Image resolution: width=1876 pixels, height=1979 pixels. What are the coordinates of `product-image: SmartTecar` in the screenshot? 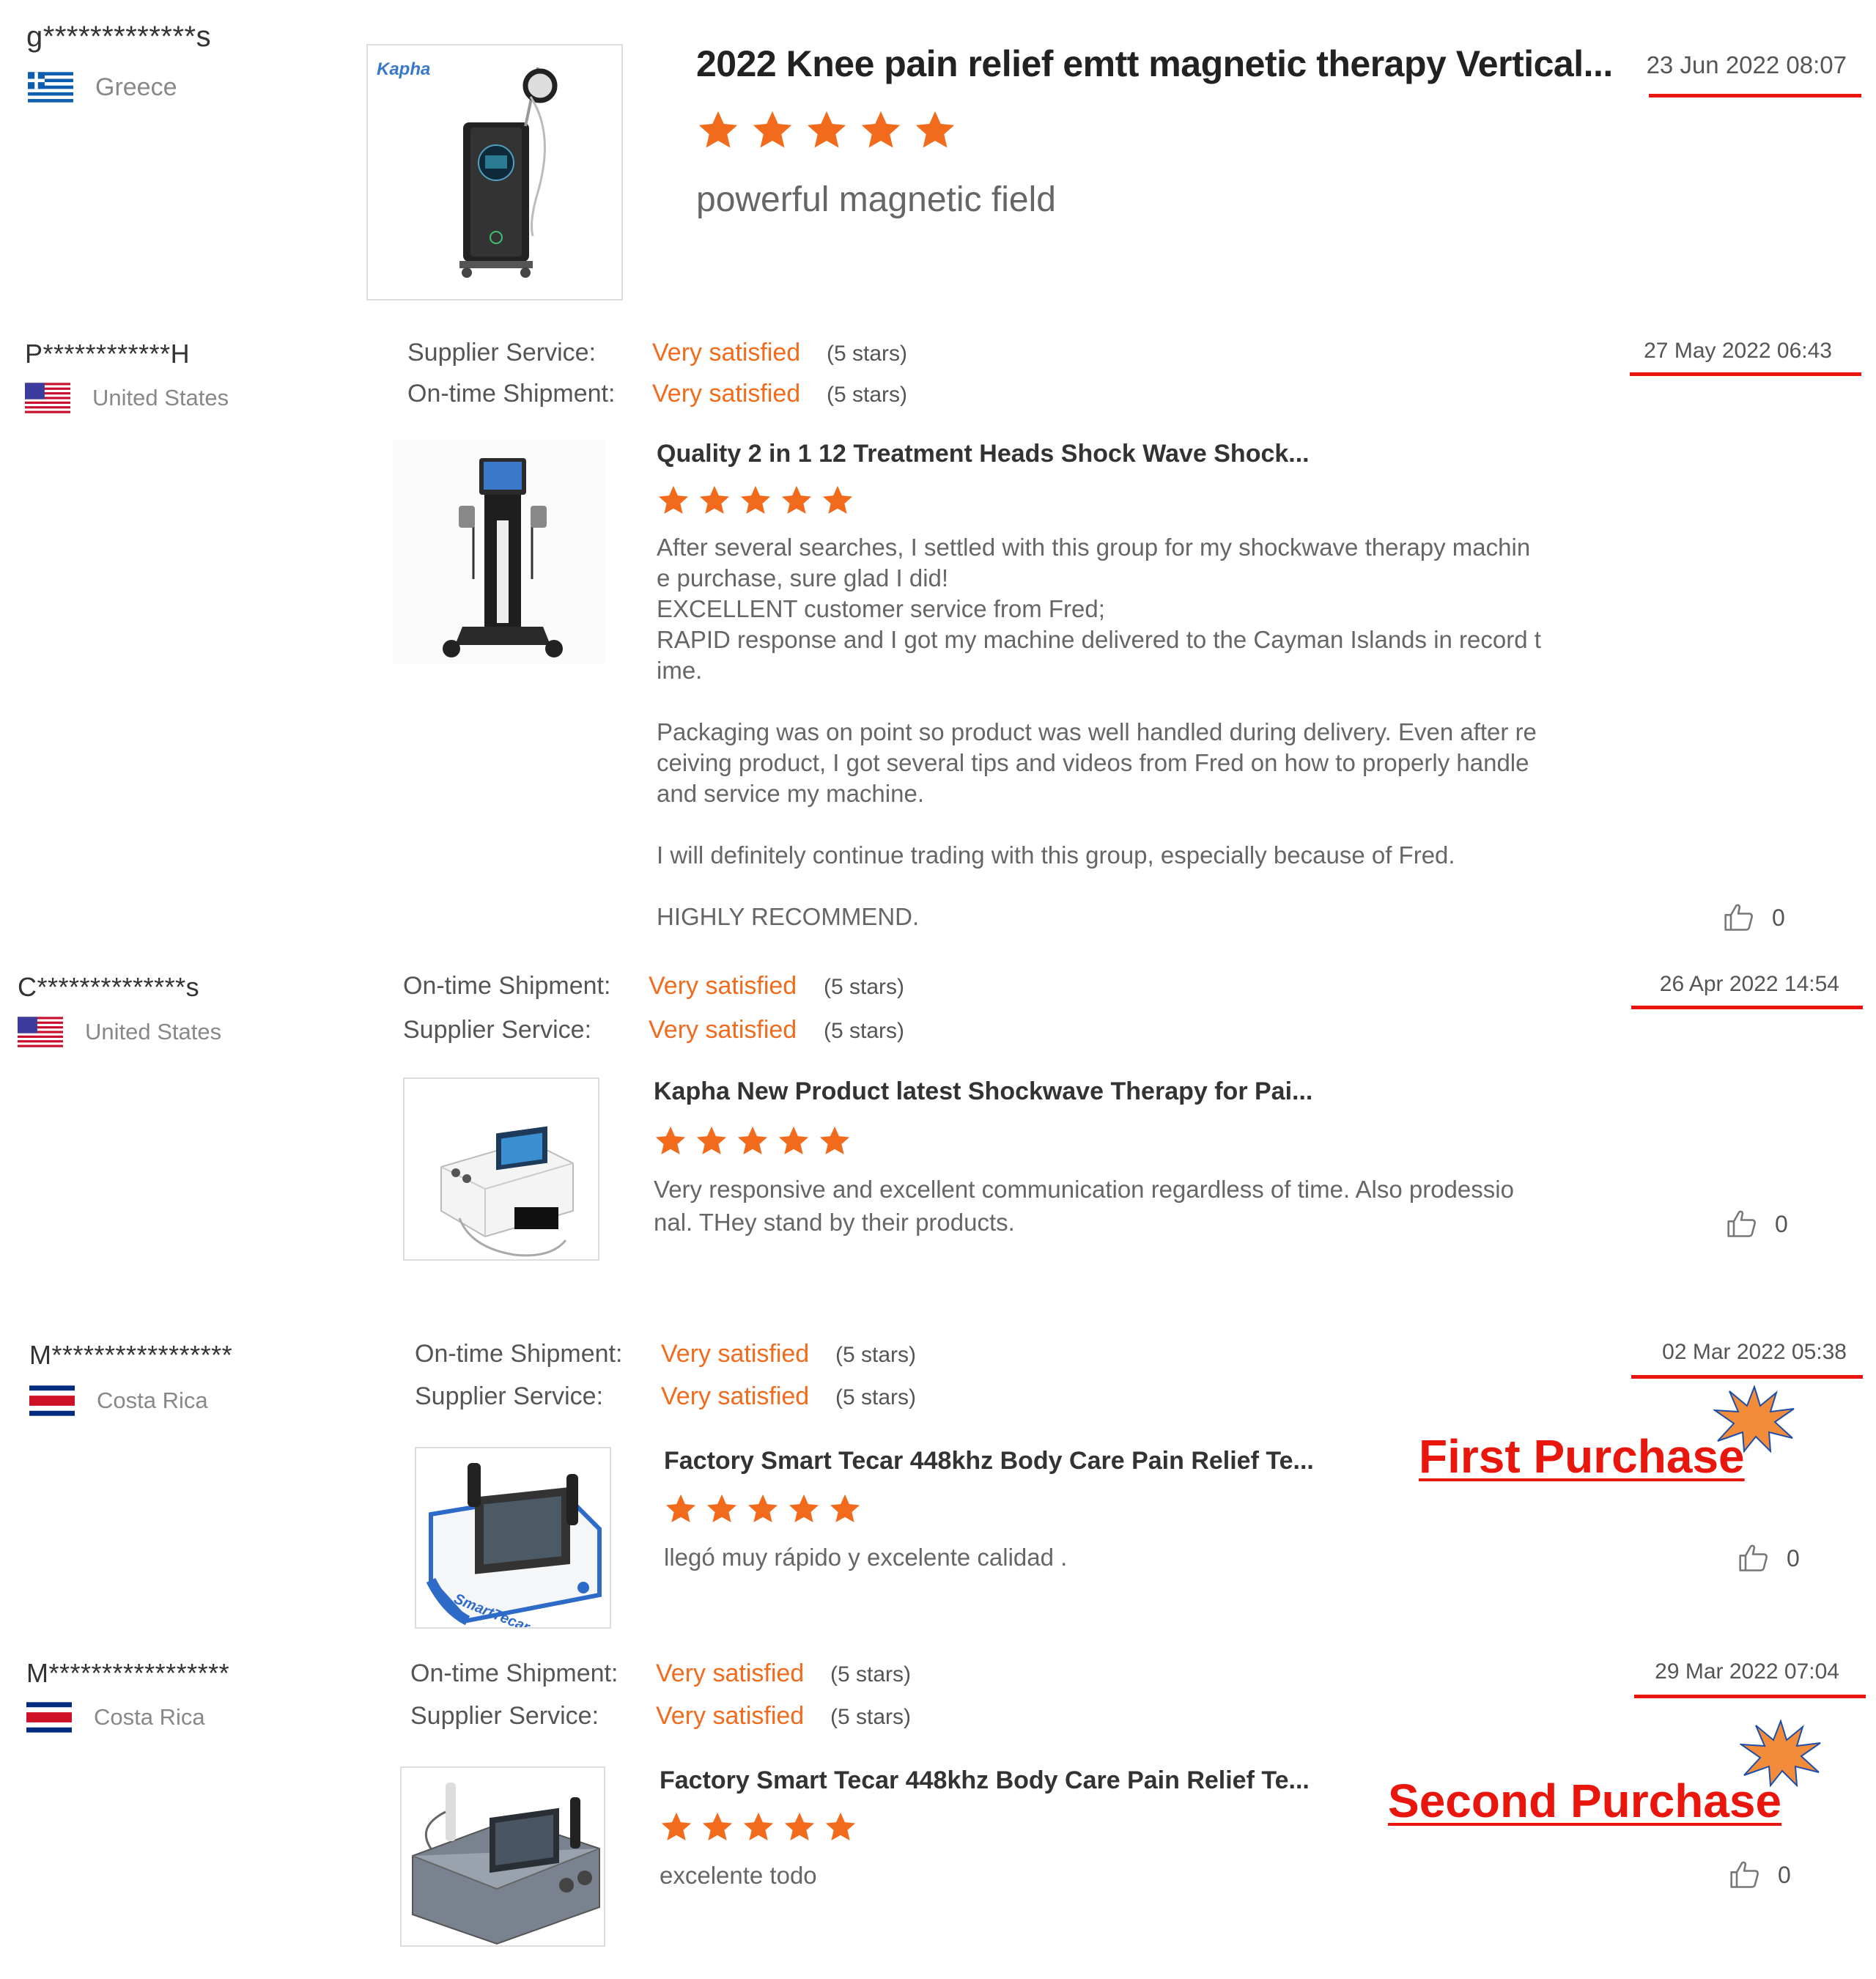 It's located at (513, 1538).